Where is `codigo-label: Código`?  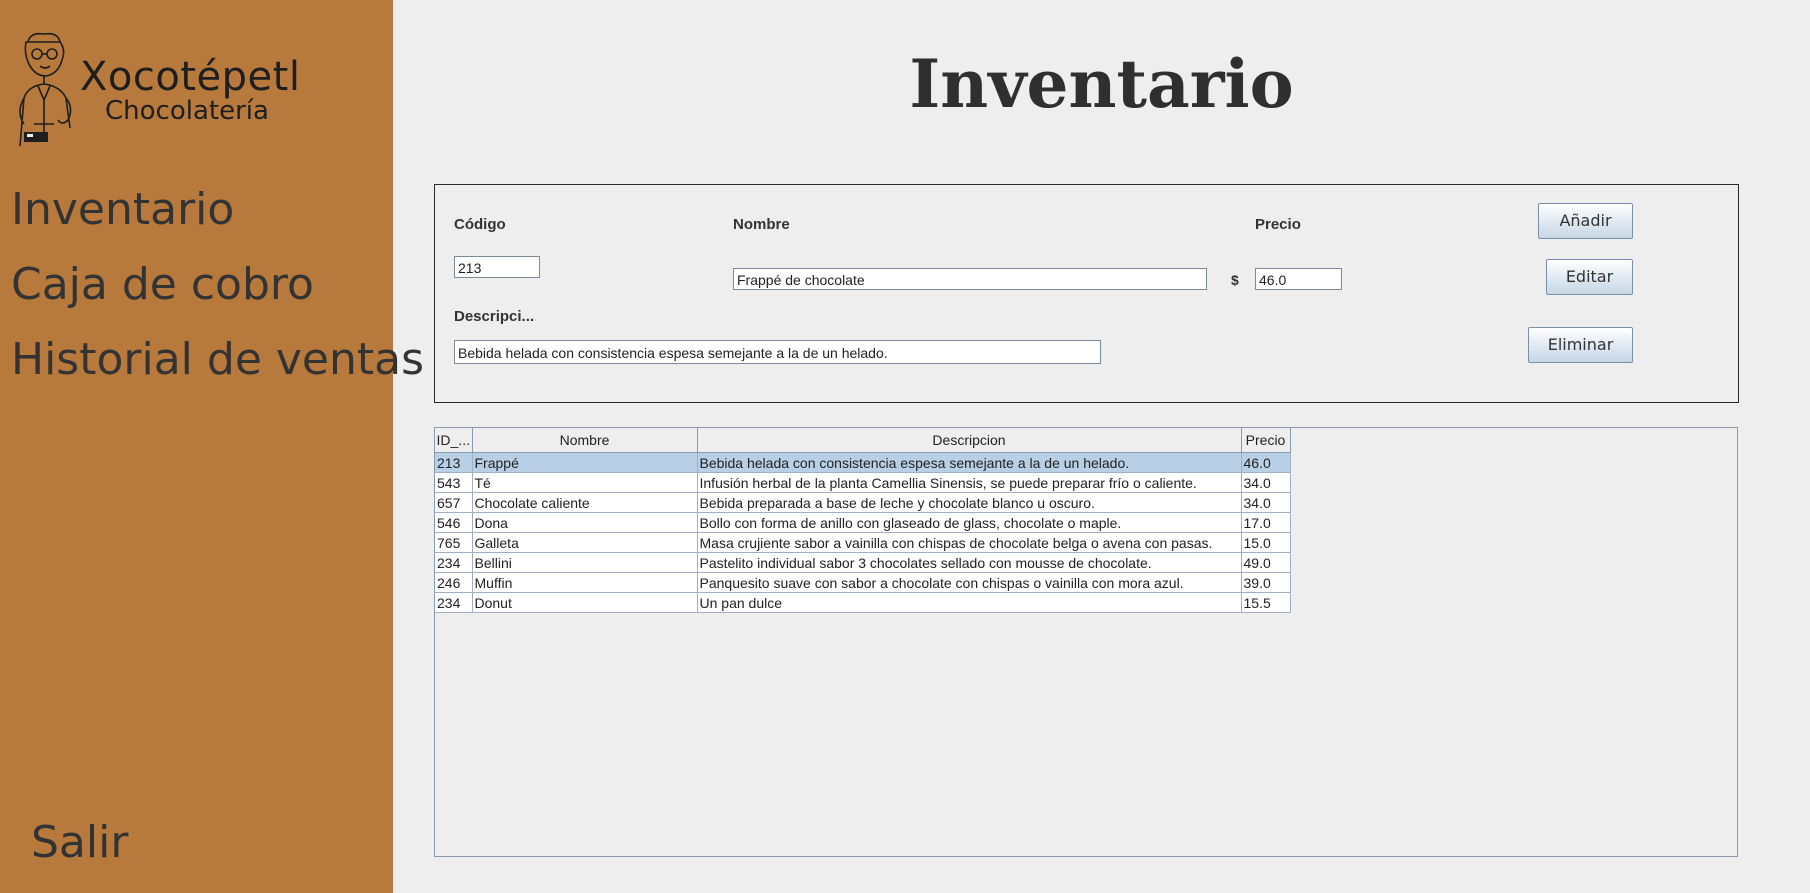 codigo-label: Código is located at coordinates (480, 224).